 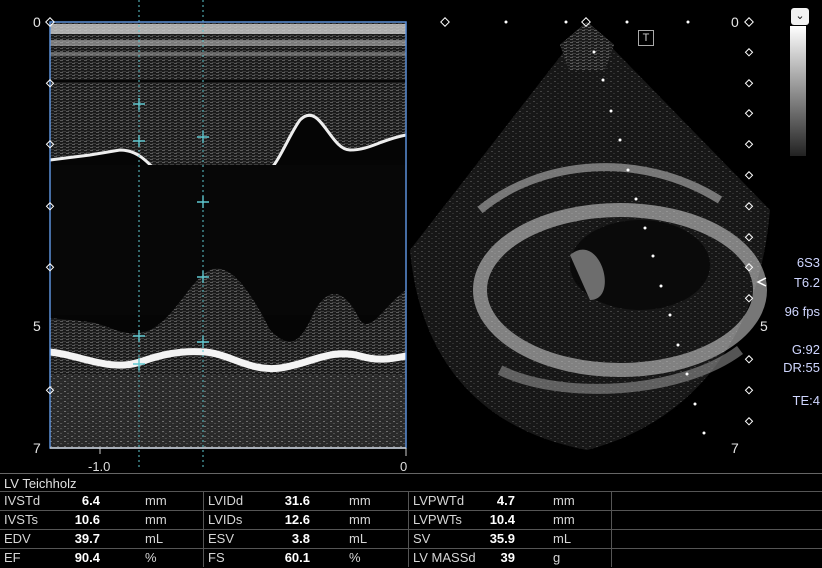 I want to click on measurement-value: 60.1, so click(x=297, y=557).